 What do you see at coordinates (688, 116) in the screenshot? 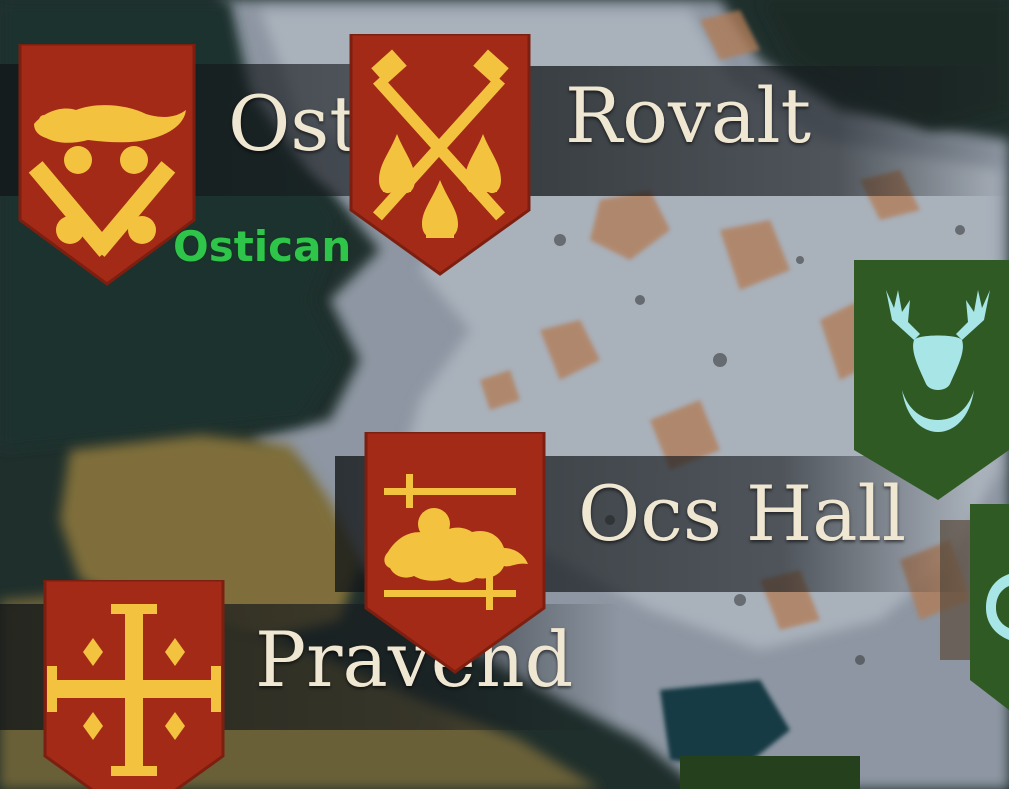
I see `rovalt-name-label: Rovalt` at bounding box center [688, 116].